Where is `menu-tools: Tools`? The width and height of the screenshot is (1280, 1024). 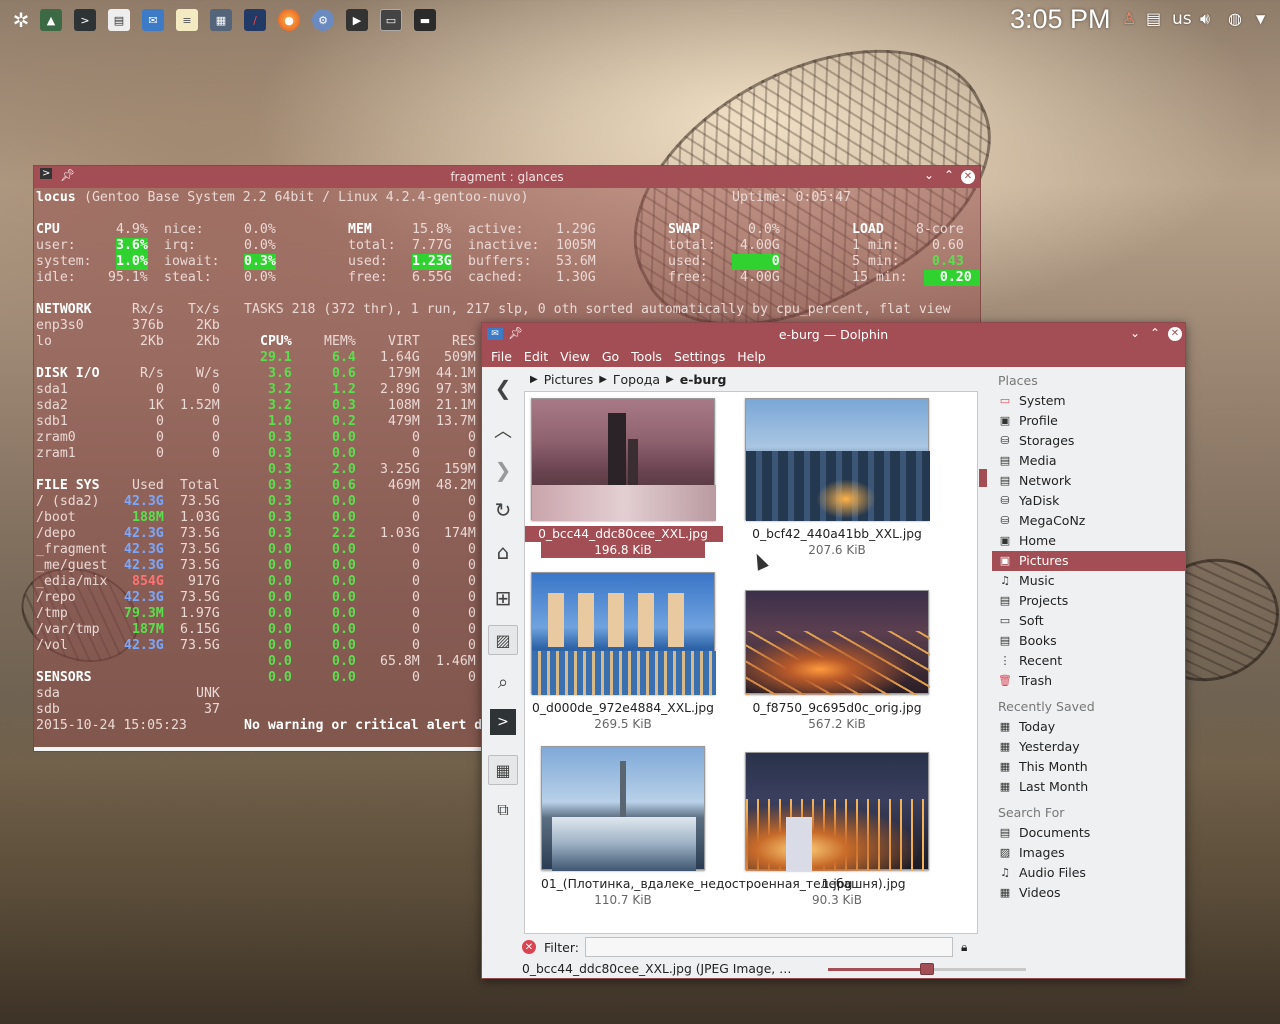
menu-tools: Tools is located at coordinates (646, 356).